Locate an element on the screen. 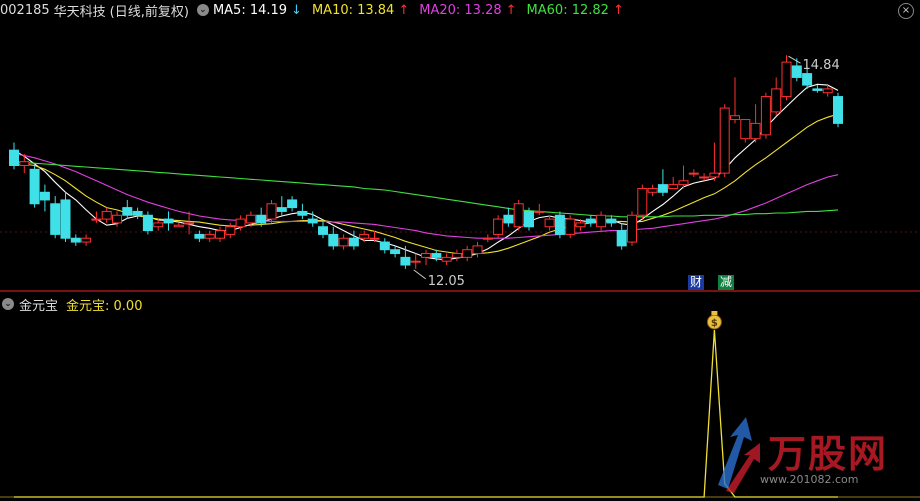 The image size is (920, 501). close-icon: × is located at coordinates (906, 11).